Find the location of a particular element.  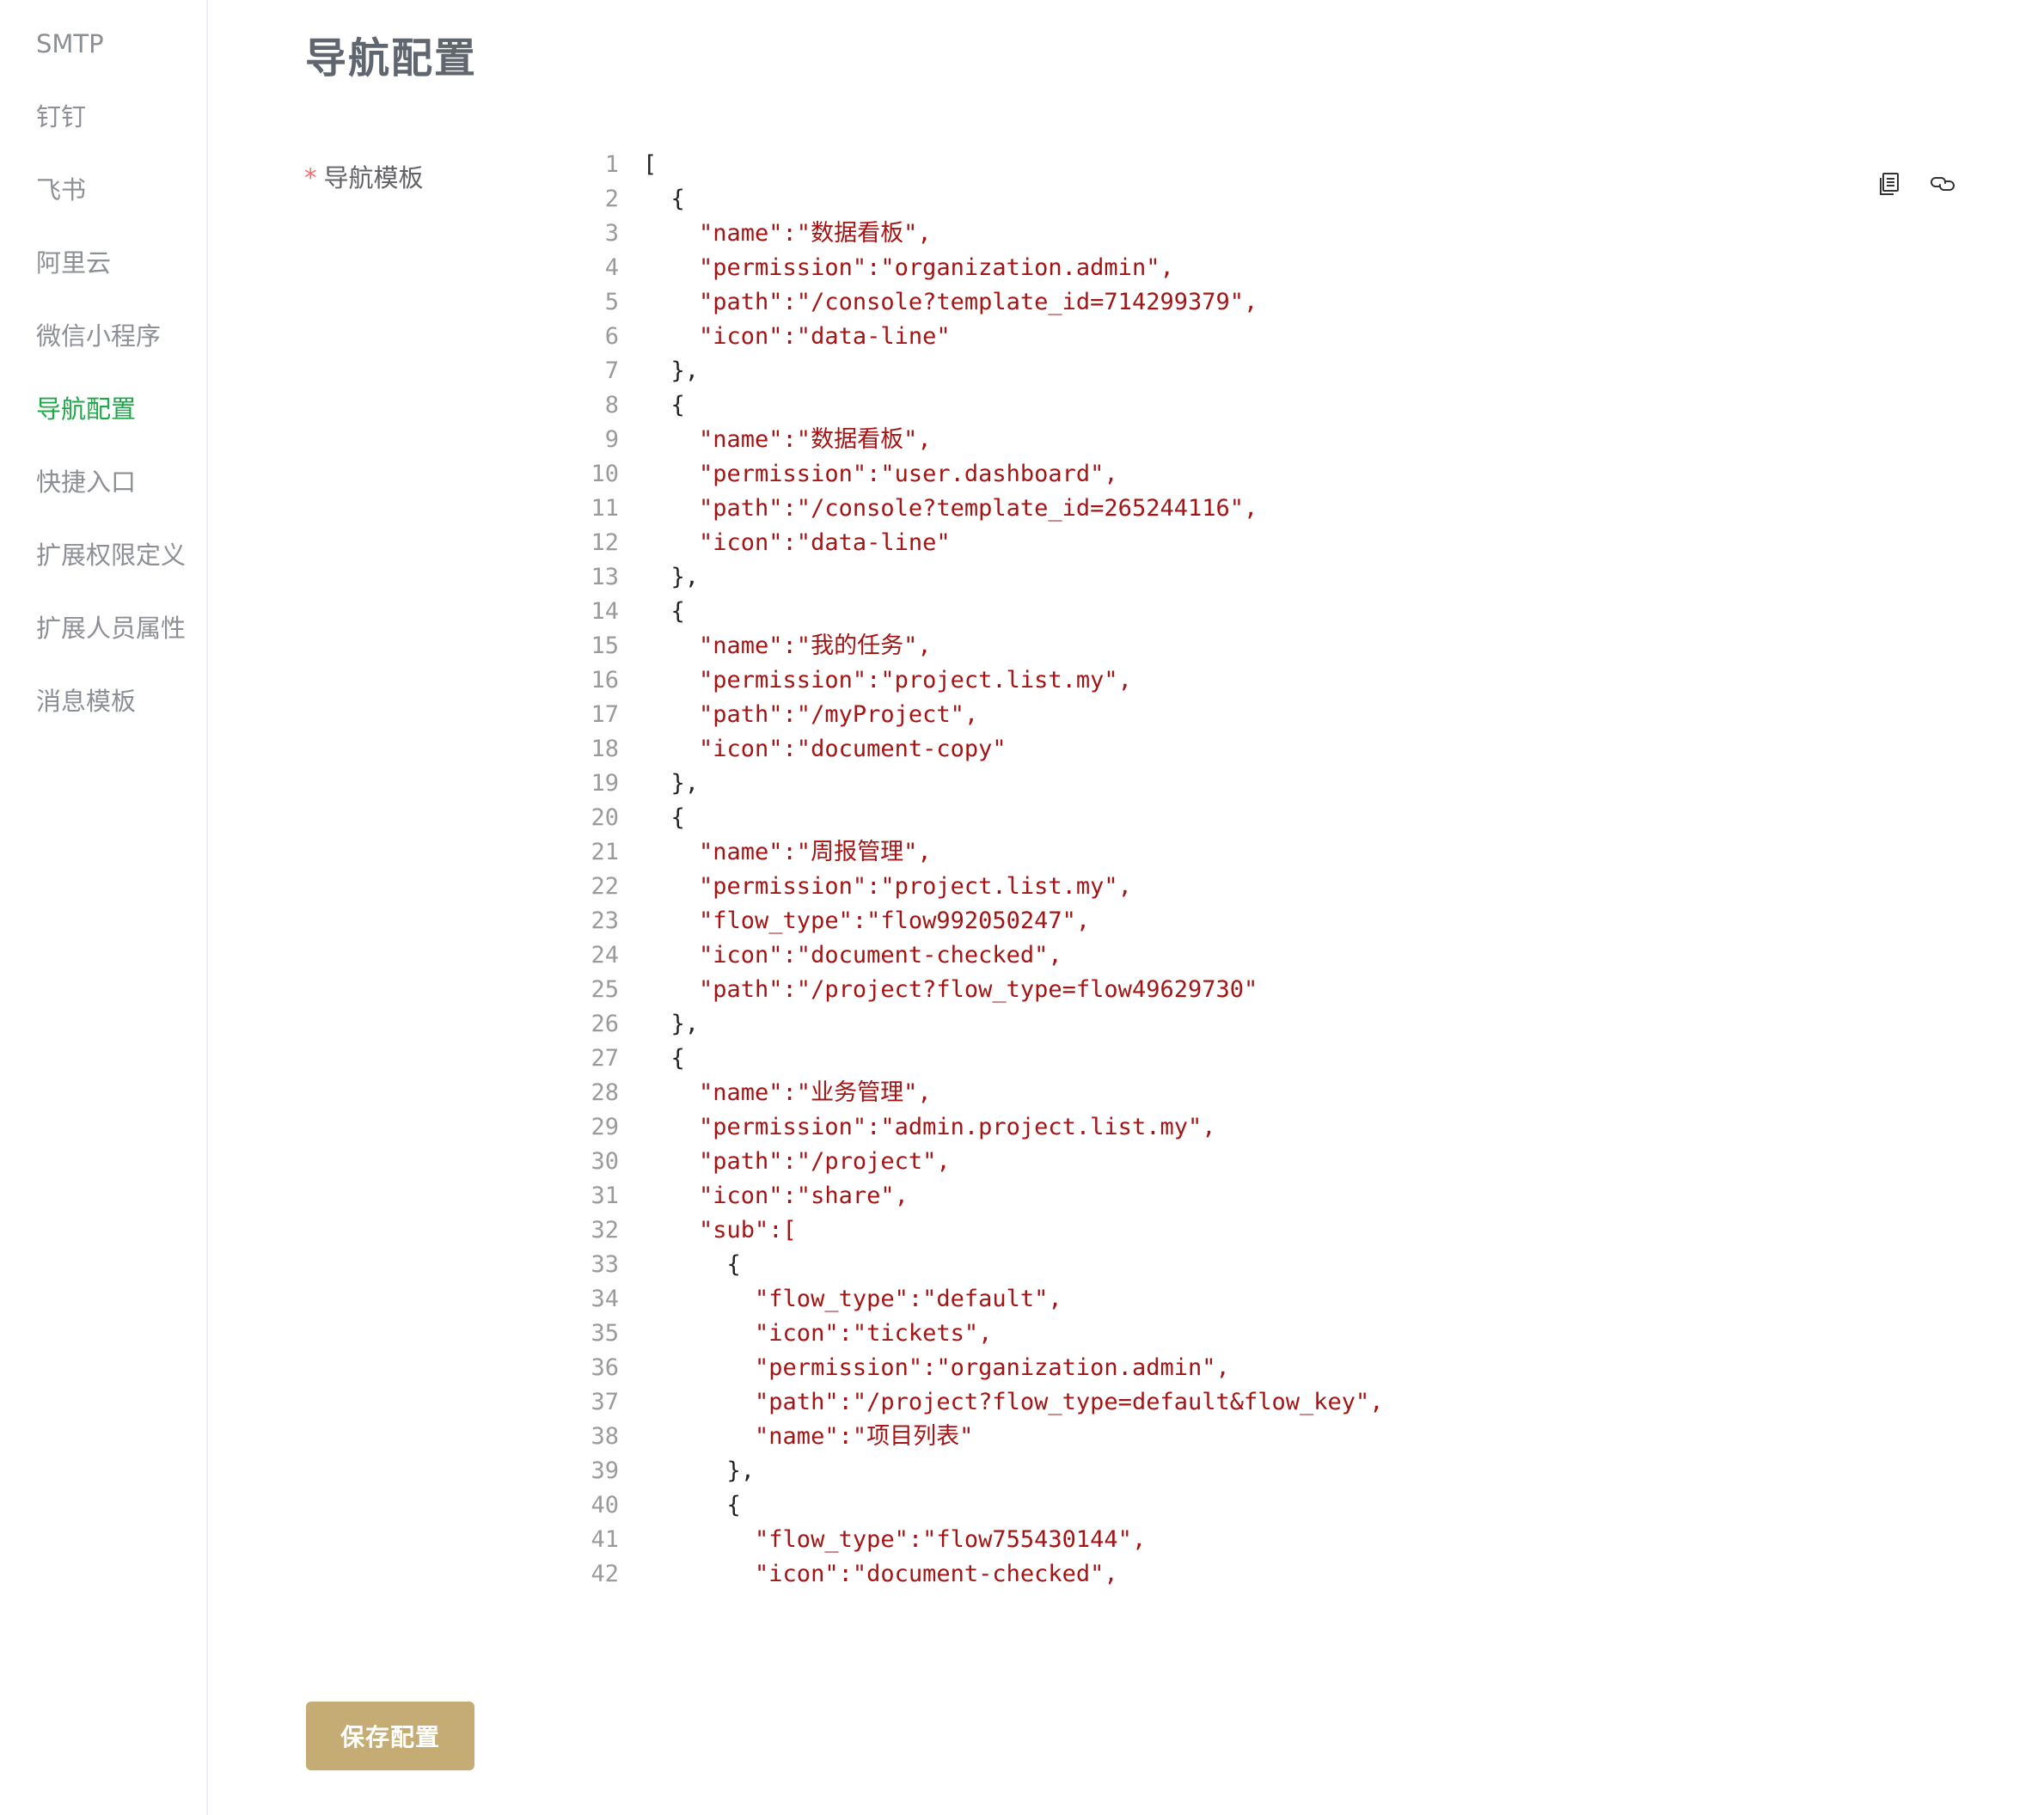

line-number: 10 is located at coordinates (605, 474).